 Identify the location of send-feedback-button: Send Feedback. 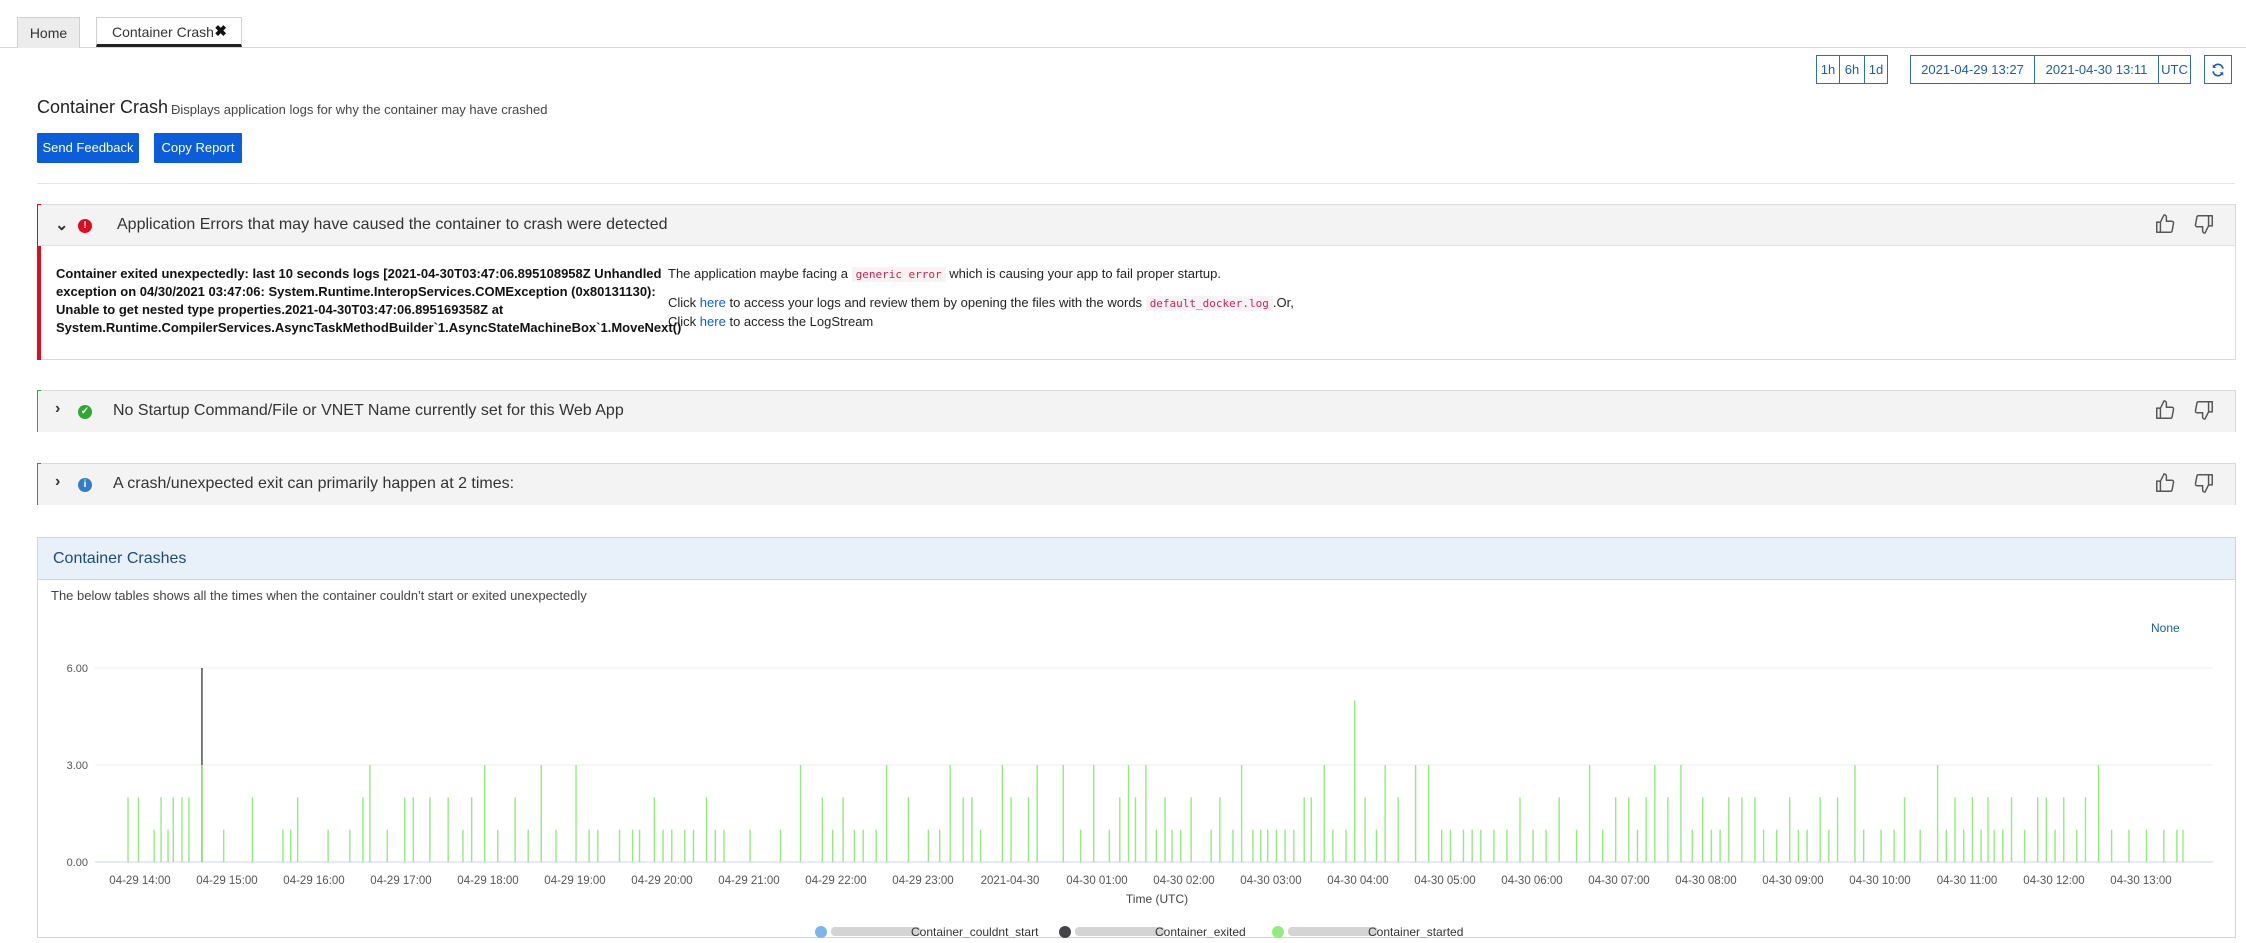
(88, 148).